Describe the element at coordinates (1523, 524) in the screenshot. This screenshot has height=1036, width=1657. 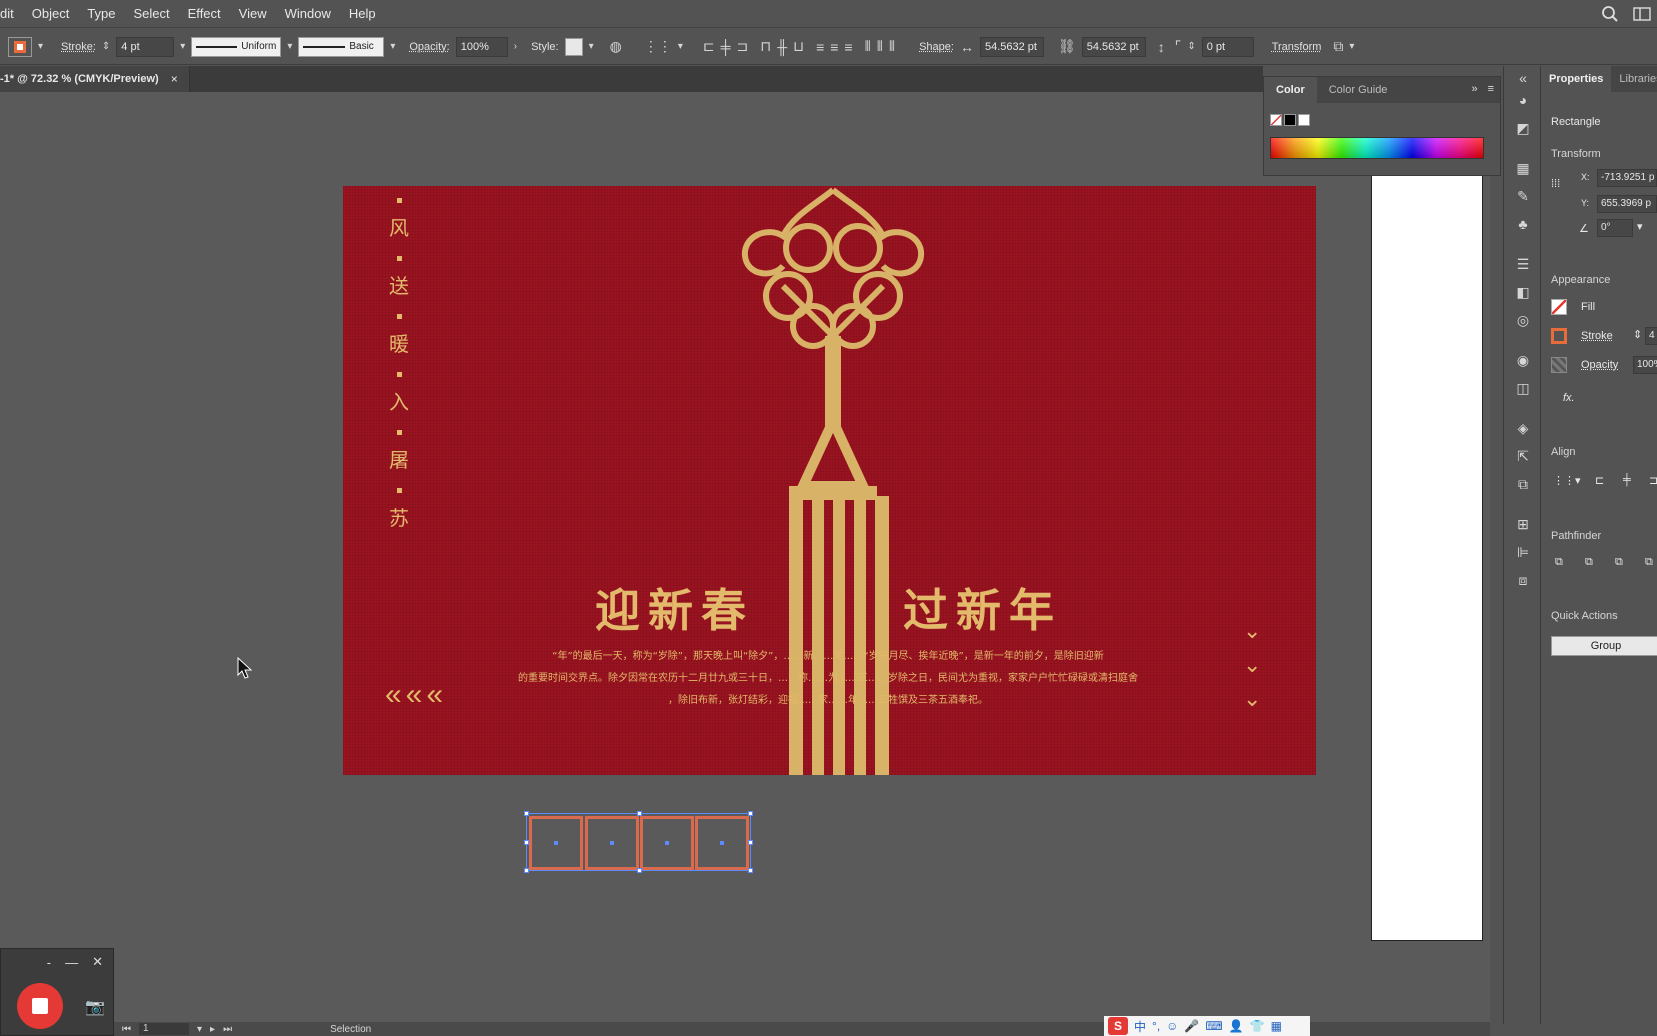
I see `transform-panel-icon: ⊞` at that location.